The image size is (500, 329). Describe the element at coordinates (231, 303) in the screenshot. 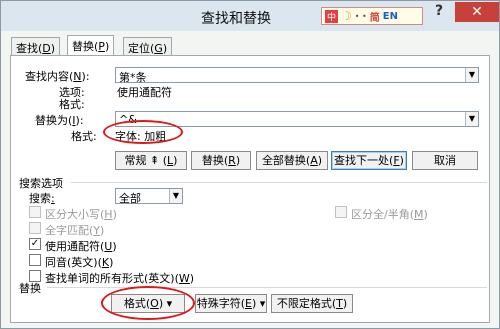

I see `special-chars-button: 特殊字符(E) ▾` at that location.